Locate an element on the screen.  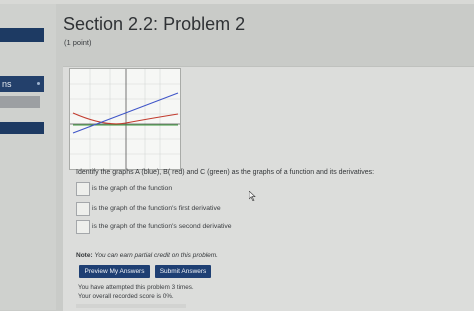
graph-grid is located at coordinates (125, 119).